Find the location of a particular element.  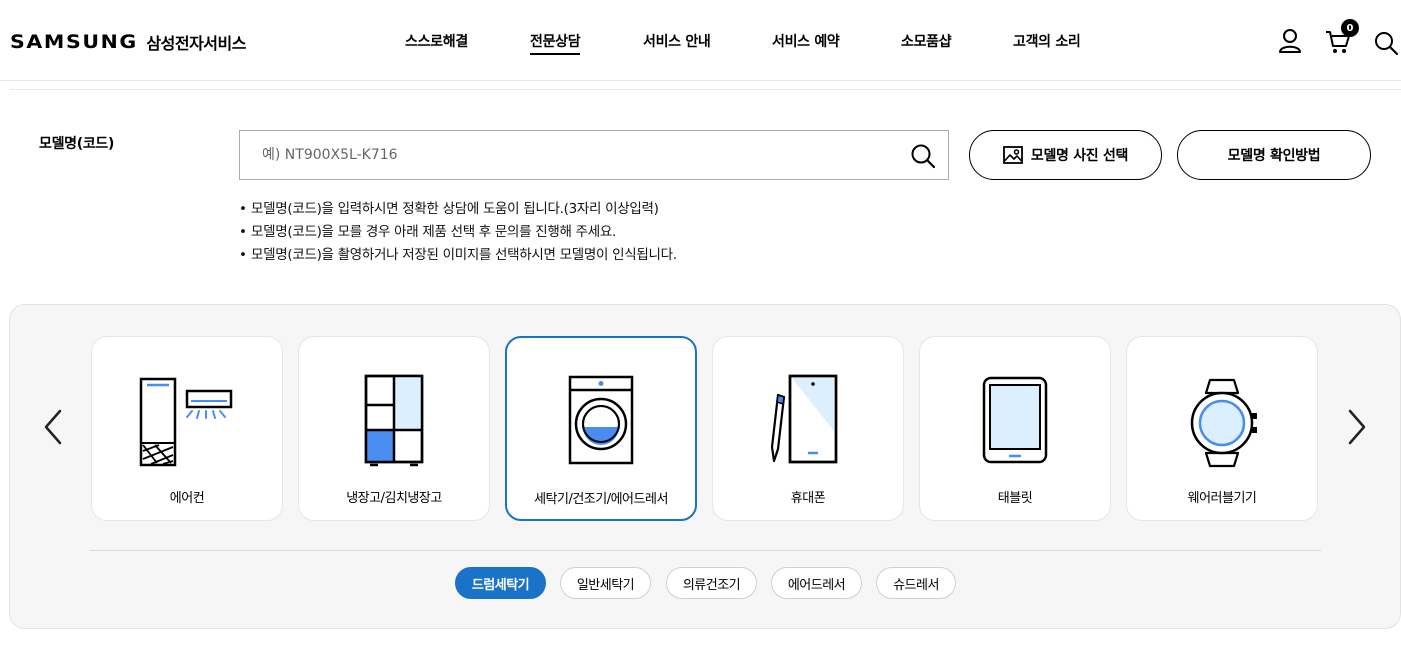

category-label: 냉장고/김치냉장고 is located at coordinates (394, 498).